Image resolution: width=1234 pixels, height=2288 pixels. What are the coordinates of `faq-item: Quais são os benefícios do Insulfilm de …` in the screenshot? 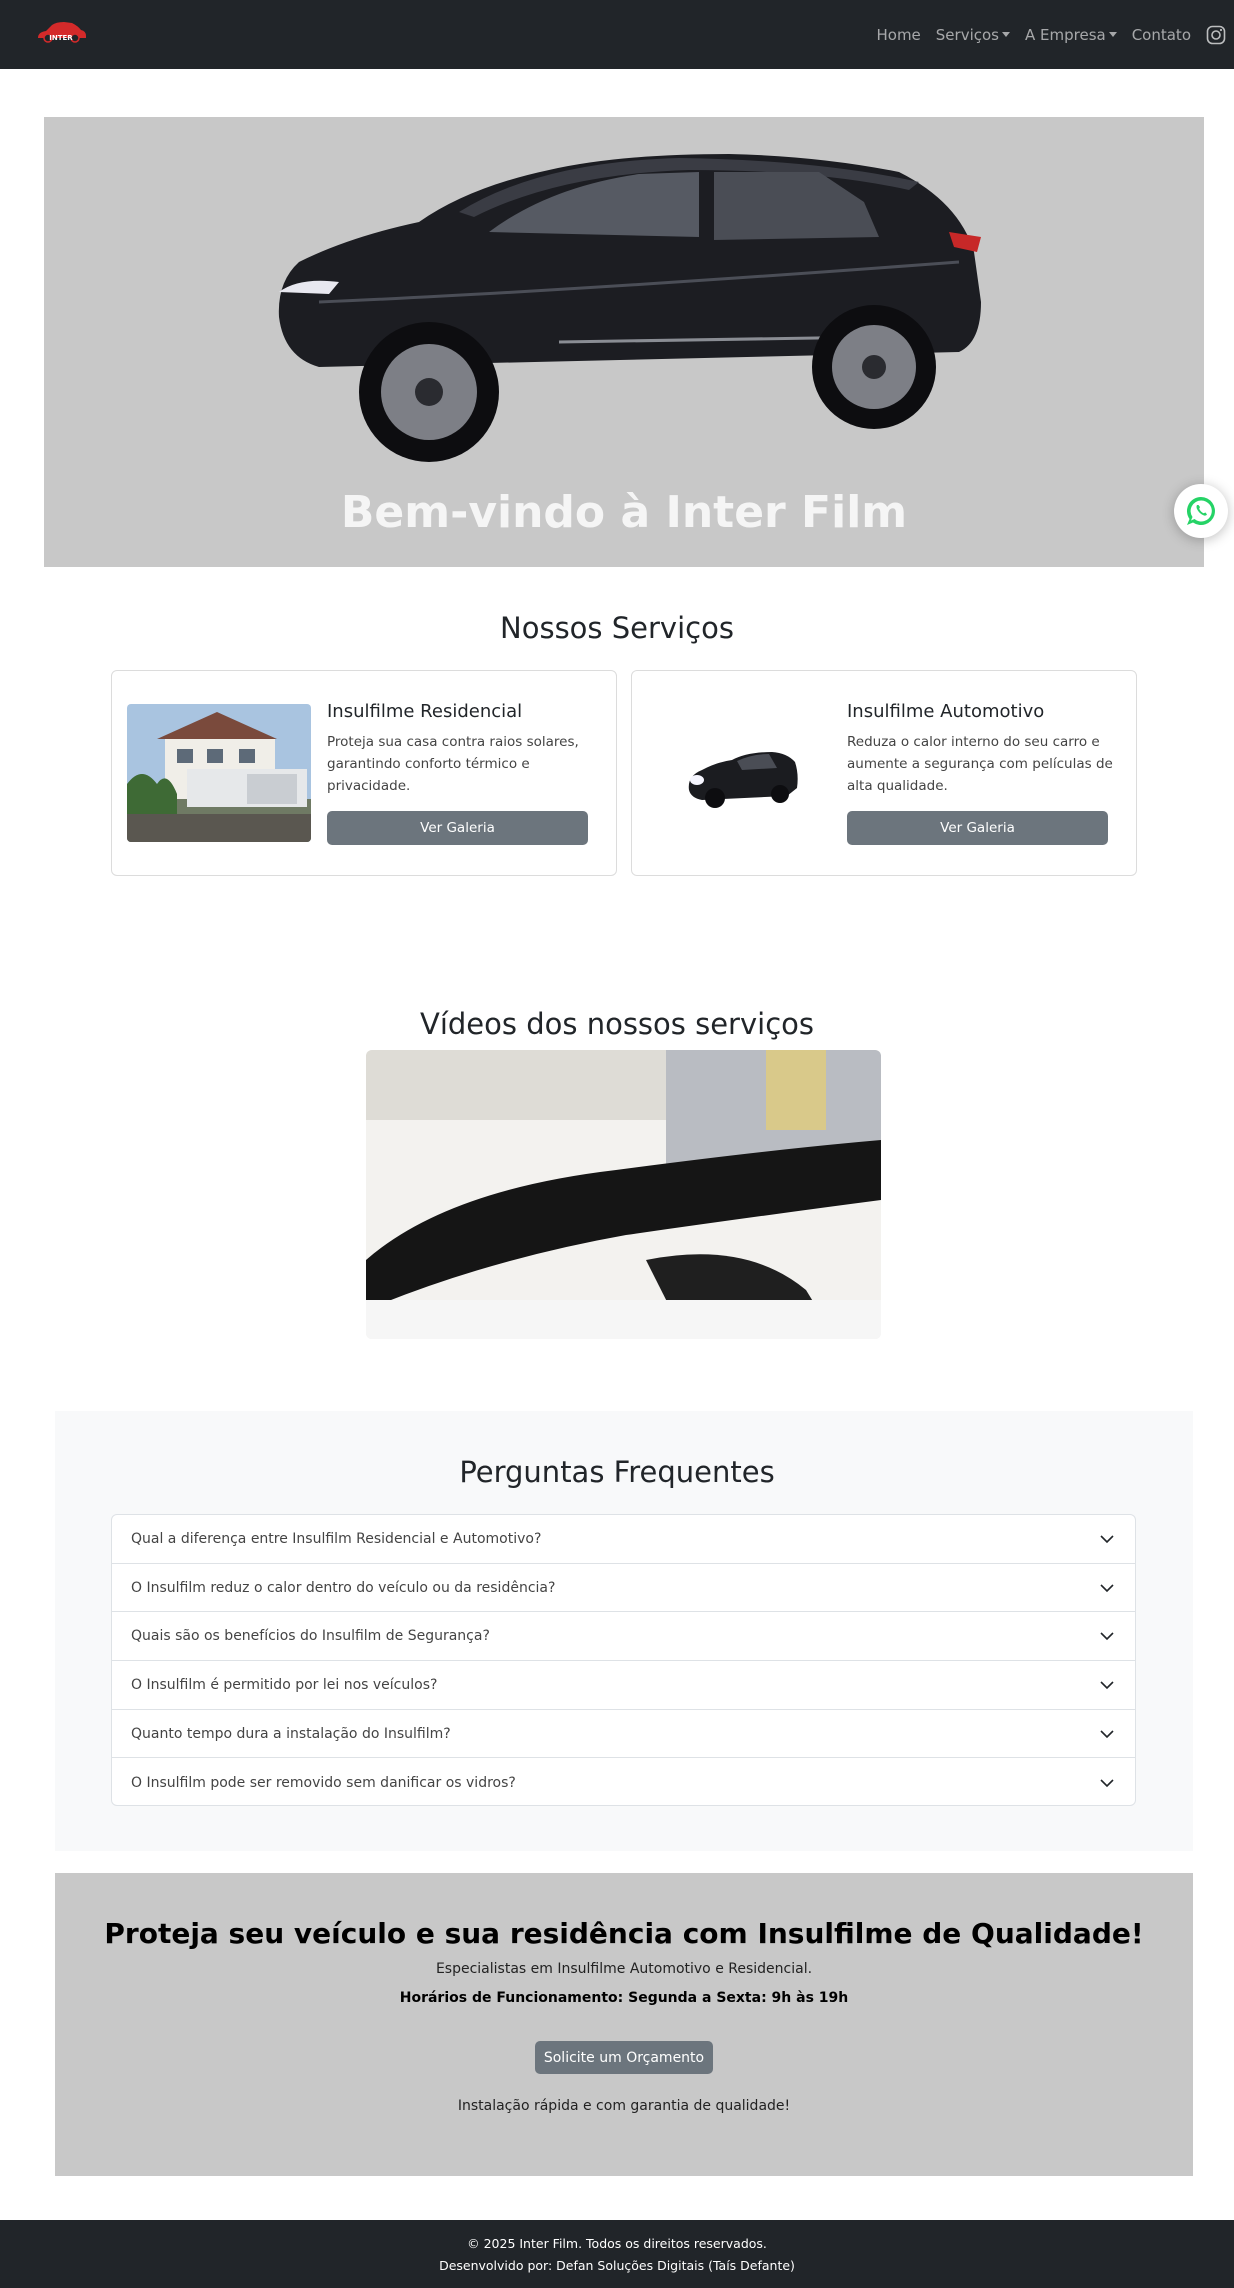 It's located at (623, 1637).